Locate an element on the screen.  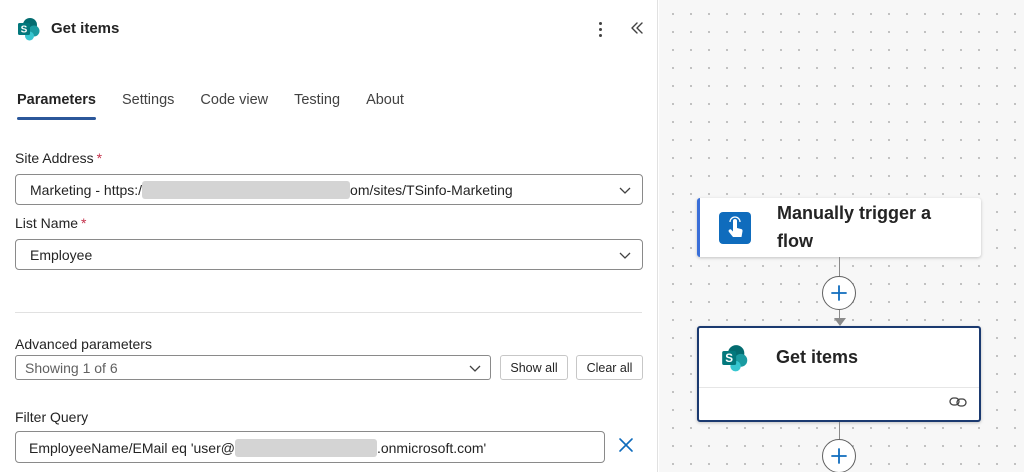
site-address-value-suffix: om/sites/TSinfo-Marketing is located at coordinates (431, 190).